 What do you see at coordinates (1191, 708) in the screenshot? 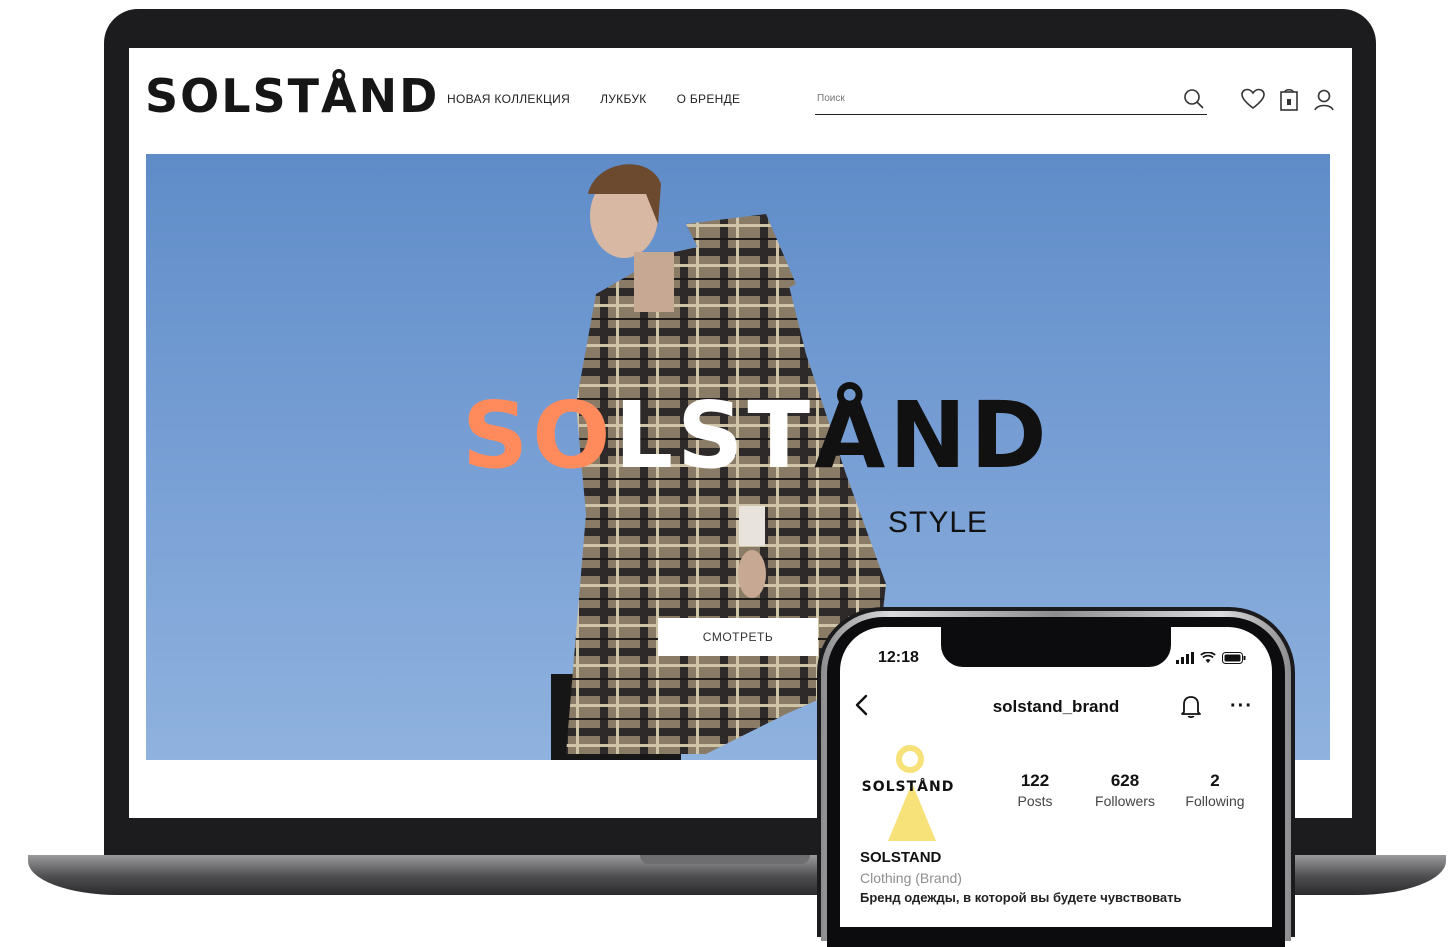
I see `bell-icon` at bounding box center [1191, 708].